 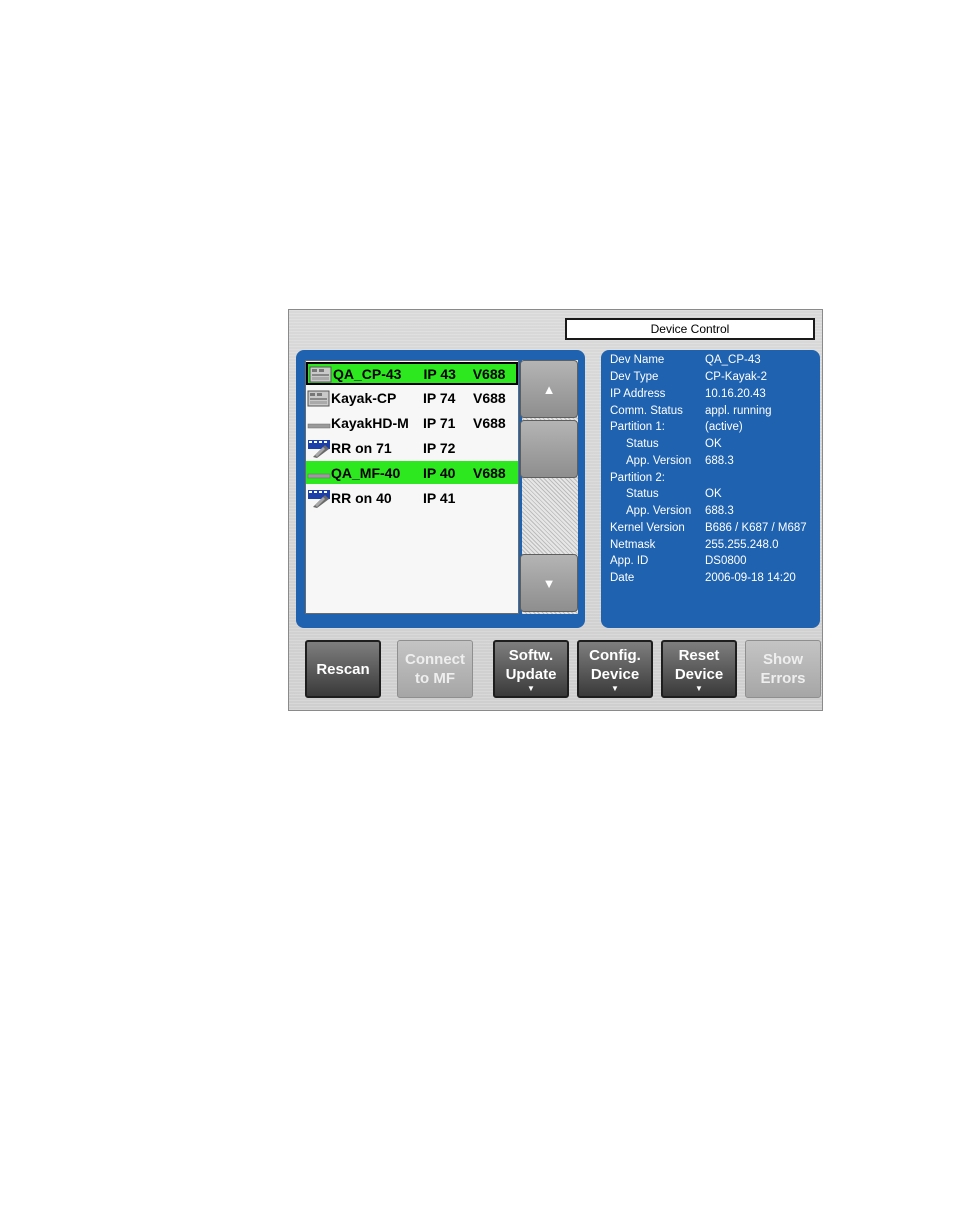 I want to click on software-update-button: Softw. Update ▼, so click(x=531, y=669).